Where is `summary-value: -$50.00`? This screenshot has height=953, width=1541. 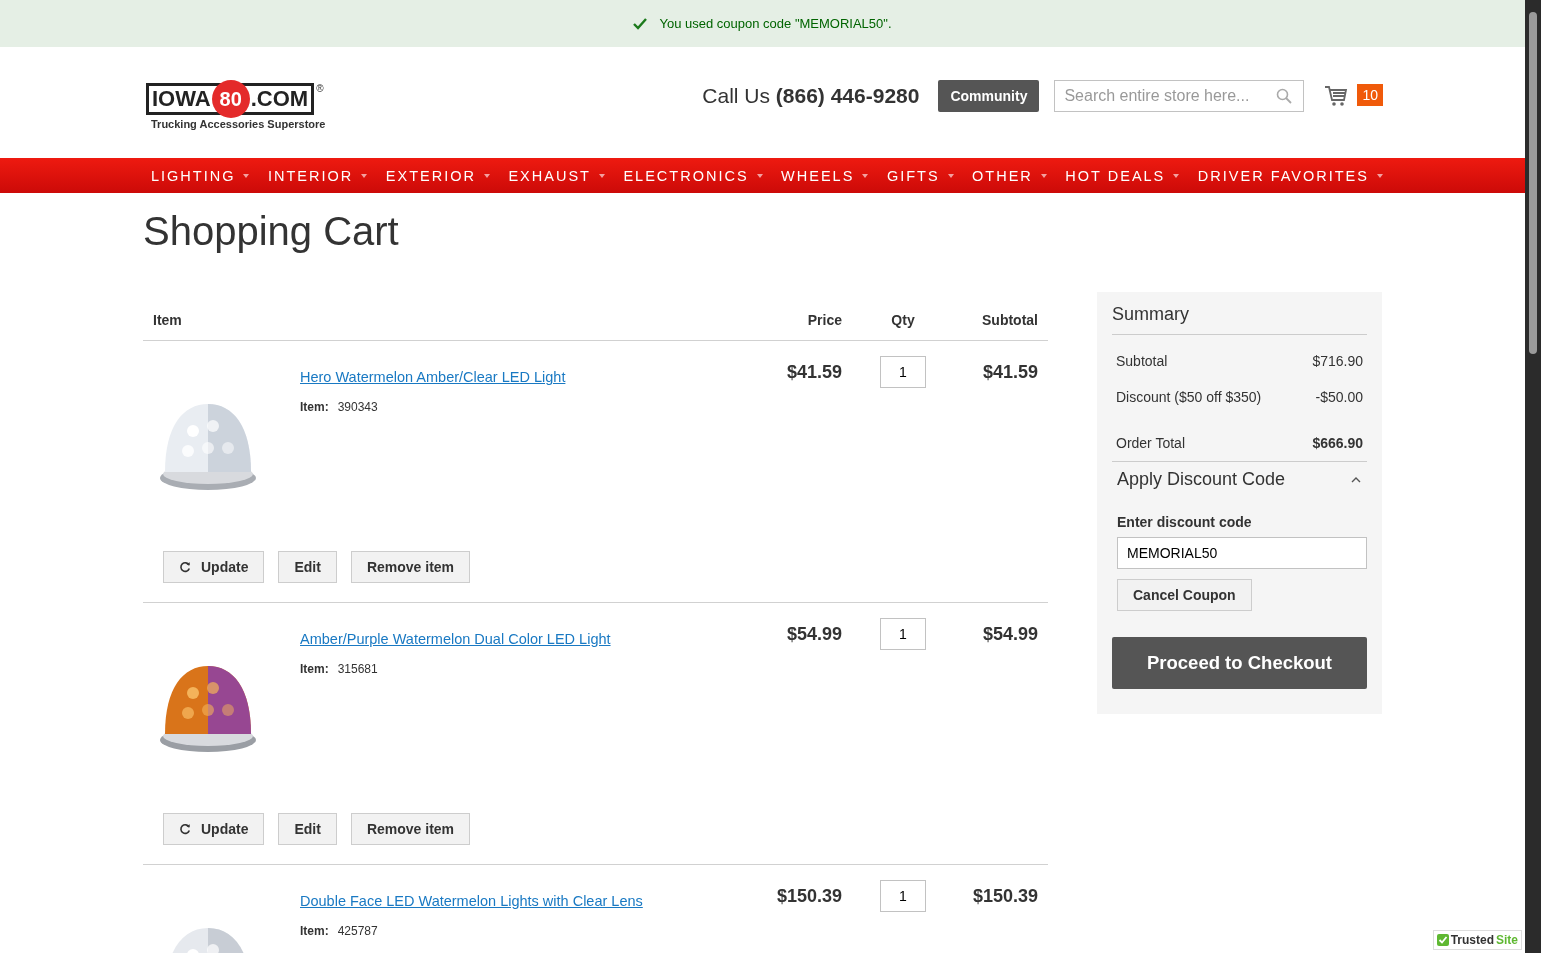
summary-value: -$50.00 is located at coordinates (1339, 397).